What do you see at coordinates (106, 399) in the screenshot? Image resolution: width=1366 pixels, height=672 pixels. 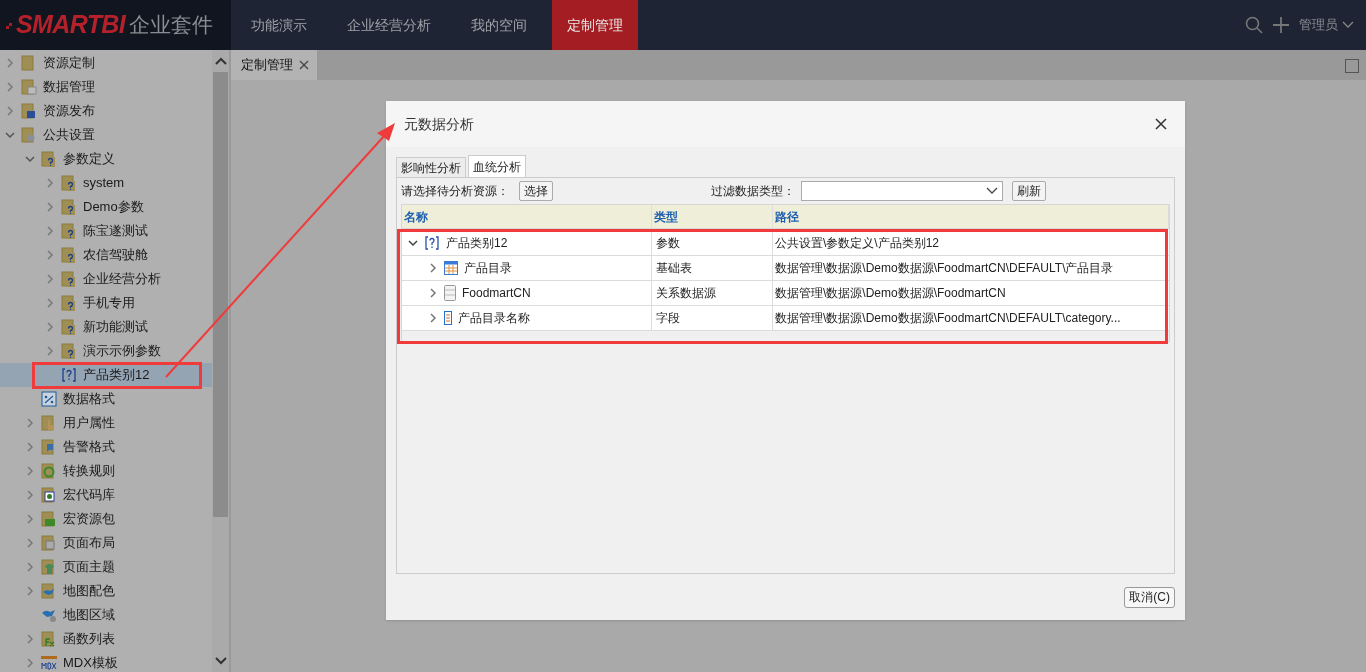 I see `tree-item: 数据格式` at bounding box center [106, 399].